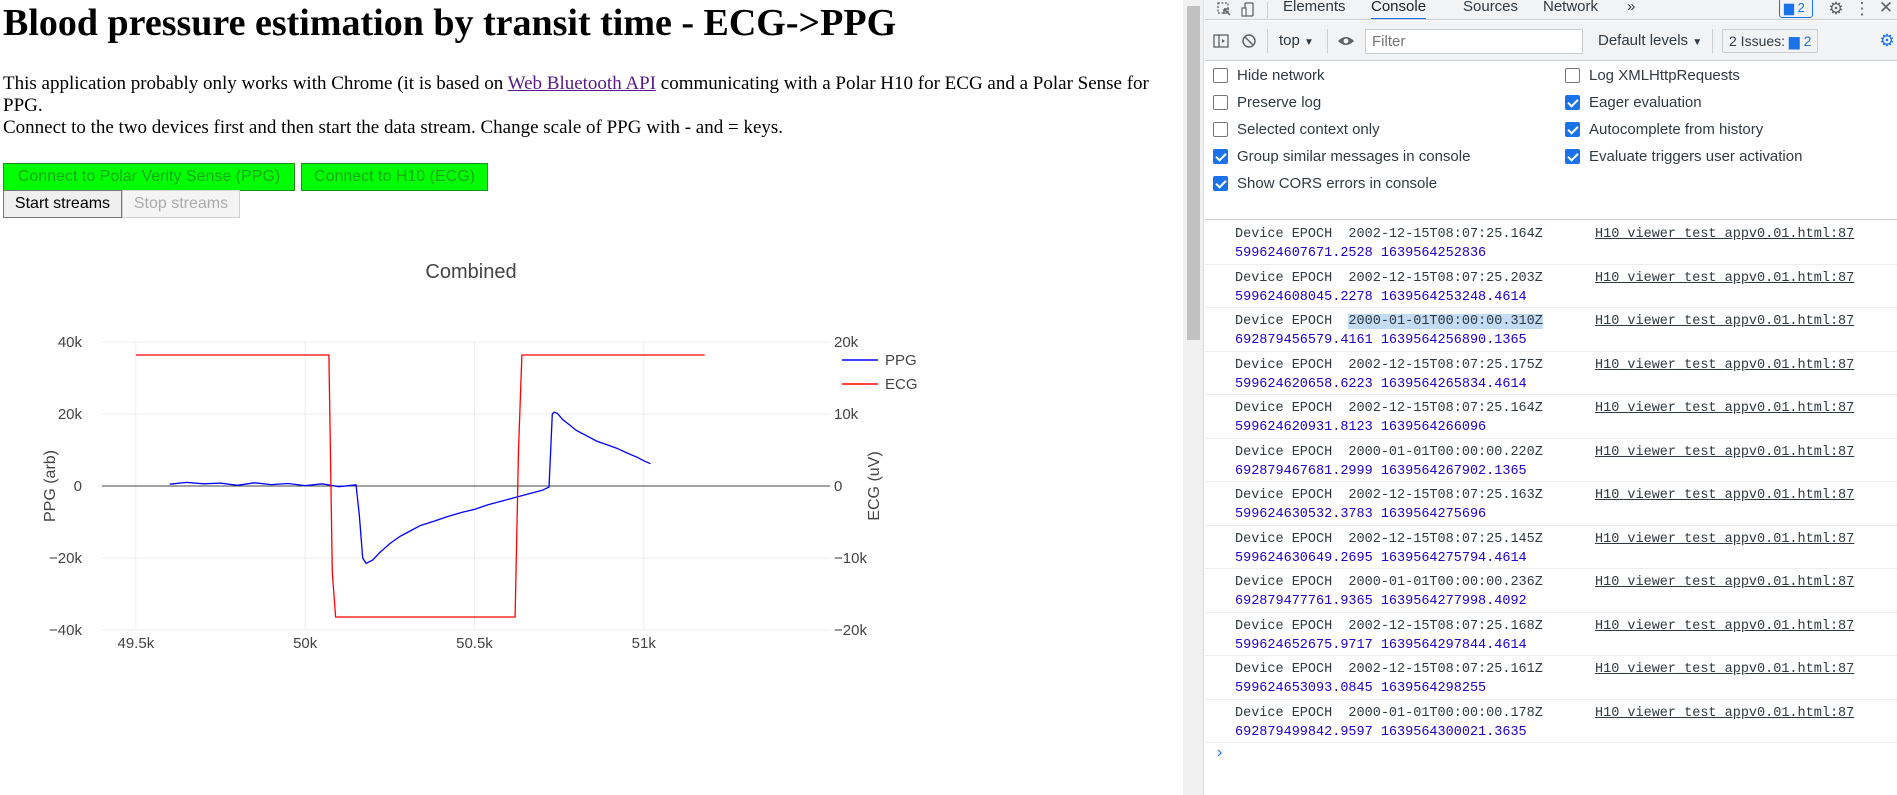 Image resolution: width=1897 pixels, height=795 pixels. Describe the element at coordinates (1267, 102) in the screenshot. I see `setting-preserve-log: Preserve log` at that location.